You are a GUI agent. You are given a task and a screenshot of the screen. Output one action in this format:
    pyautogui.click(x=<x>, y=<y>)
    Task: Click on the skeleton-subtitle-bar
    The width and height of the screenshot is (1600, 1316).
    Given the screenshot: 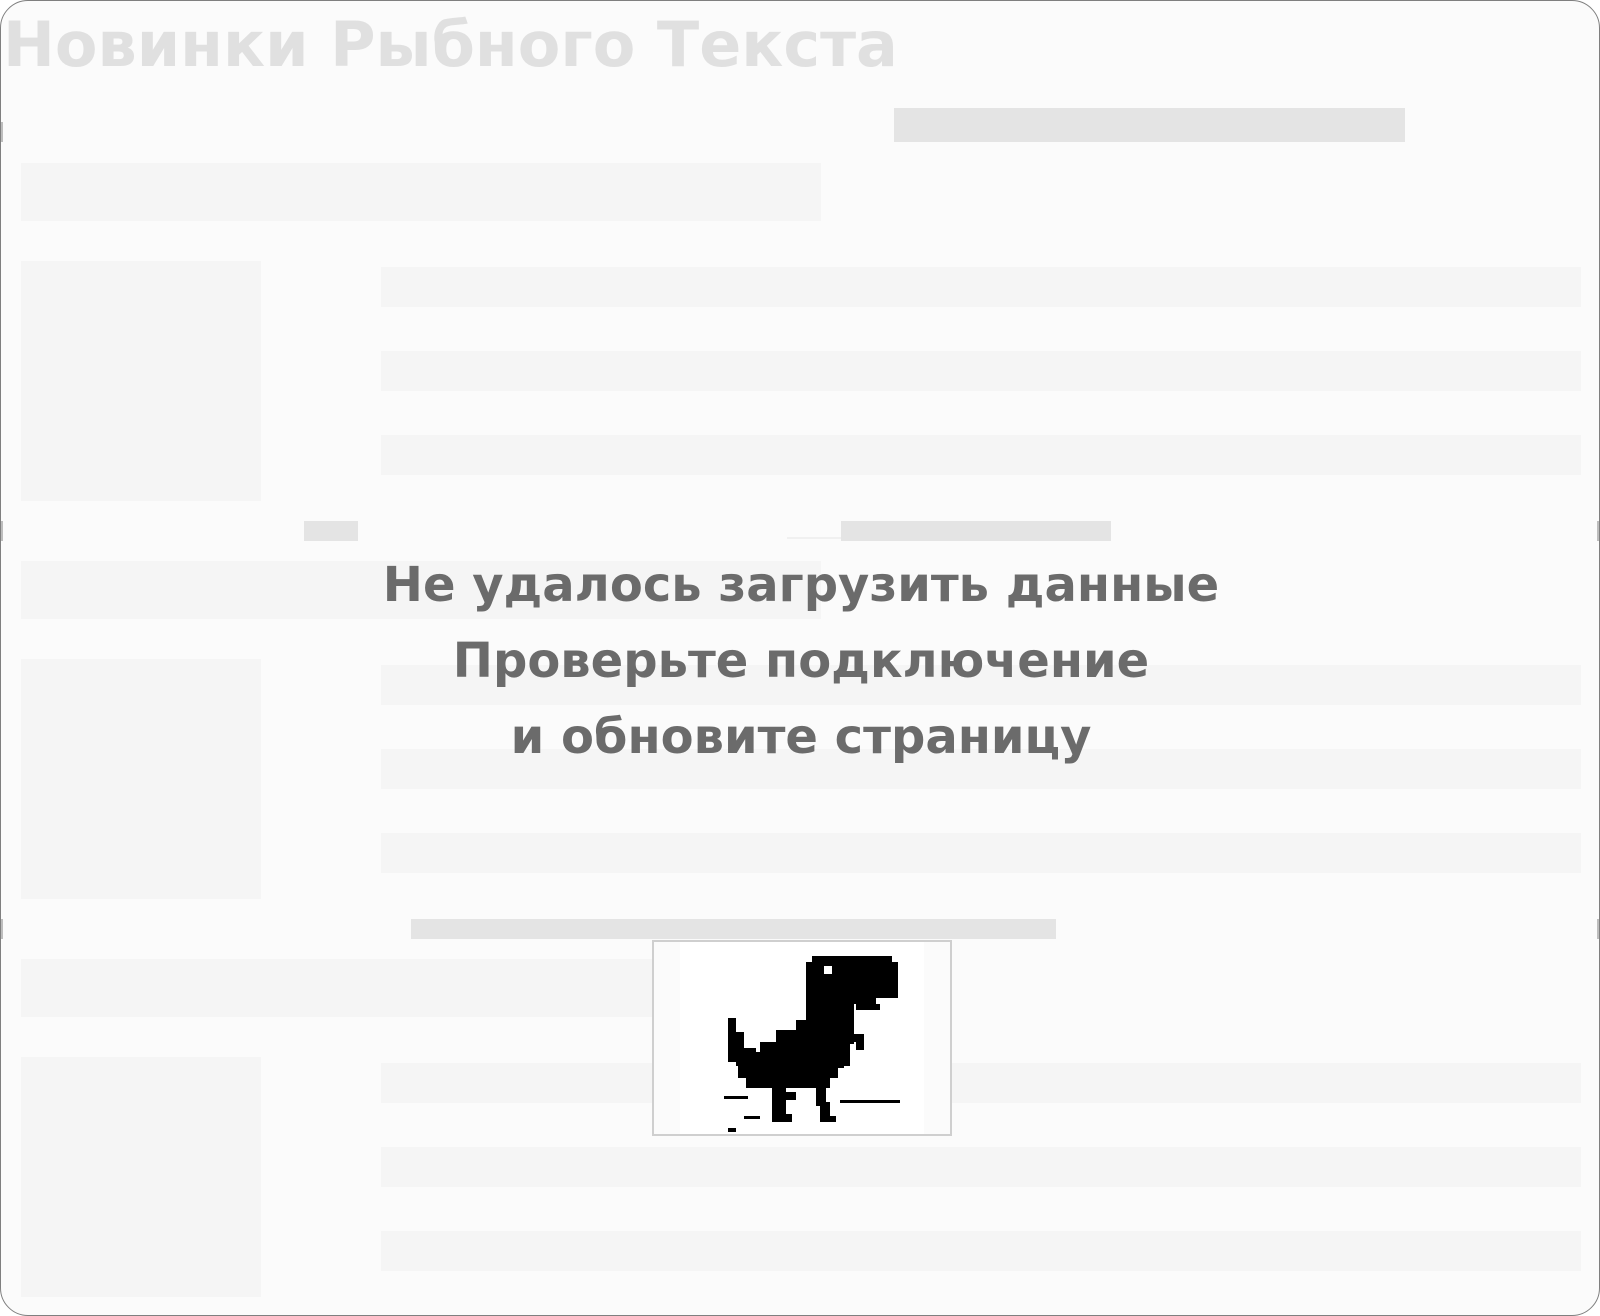 What is the action you would take?
    pyautogui.click(x=421, y=192)
    